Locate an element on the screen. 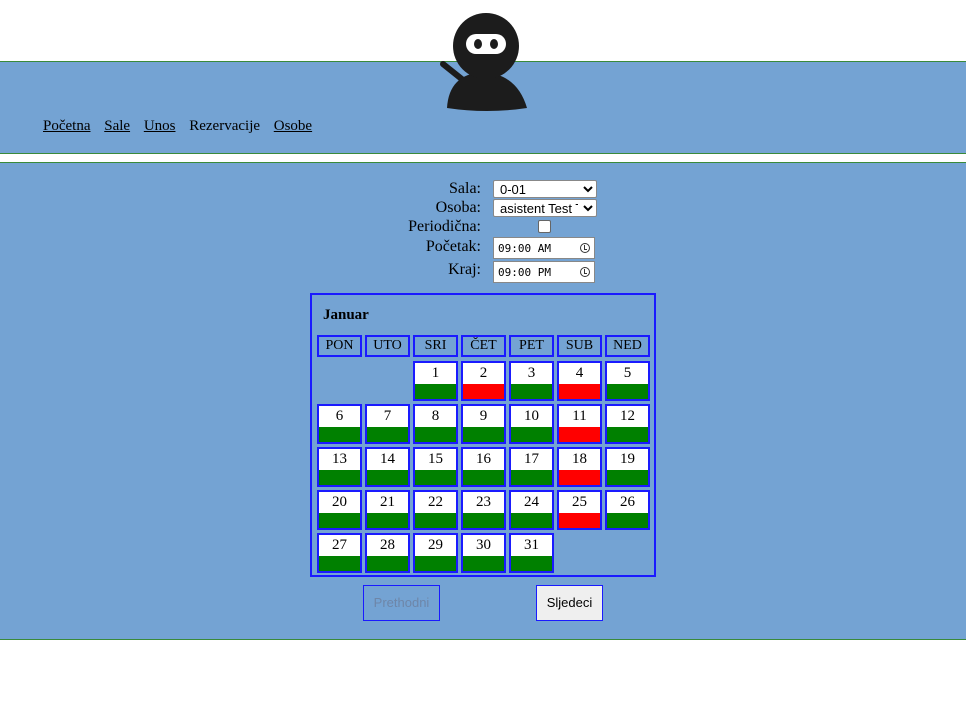 The width and height of the screenshot is (966, 719). day-number: 2 is located at coordinates (483, 373).